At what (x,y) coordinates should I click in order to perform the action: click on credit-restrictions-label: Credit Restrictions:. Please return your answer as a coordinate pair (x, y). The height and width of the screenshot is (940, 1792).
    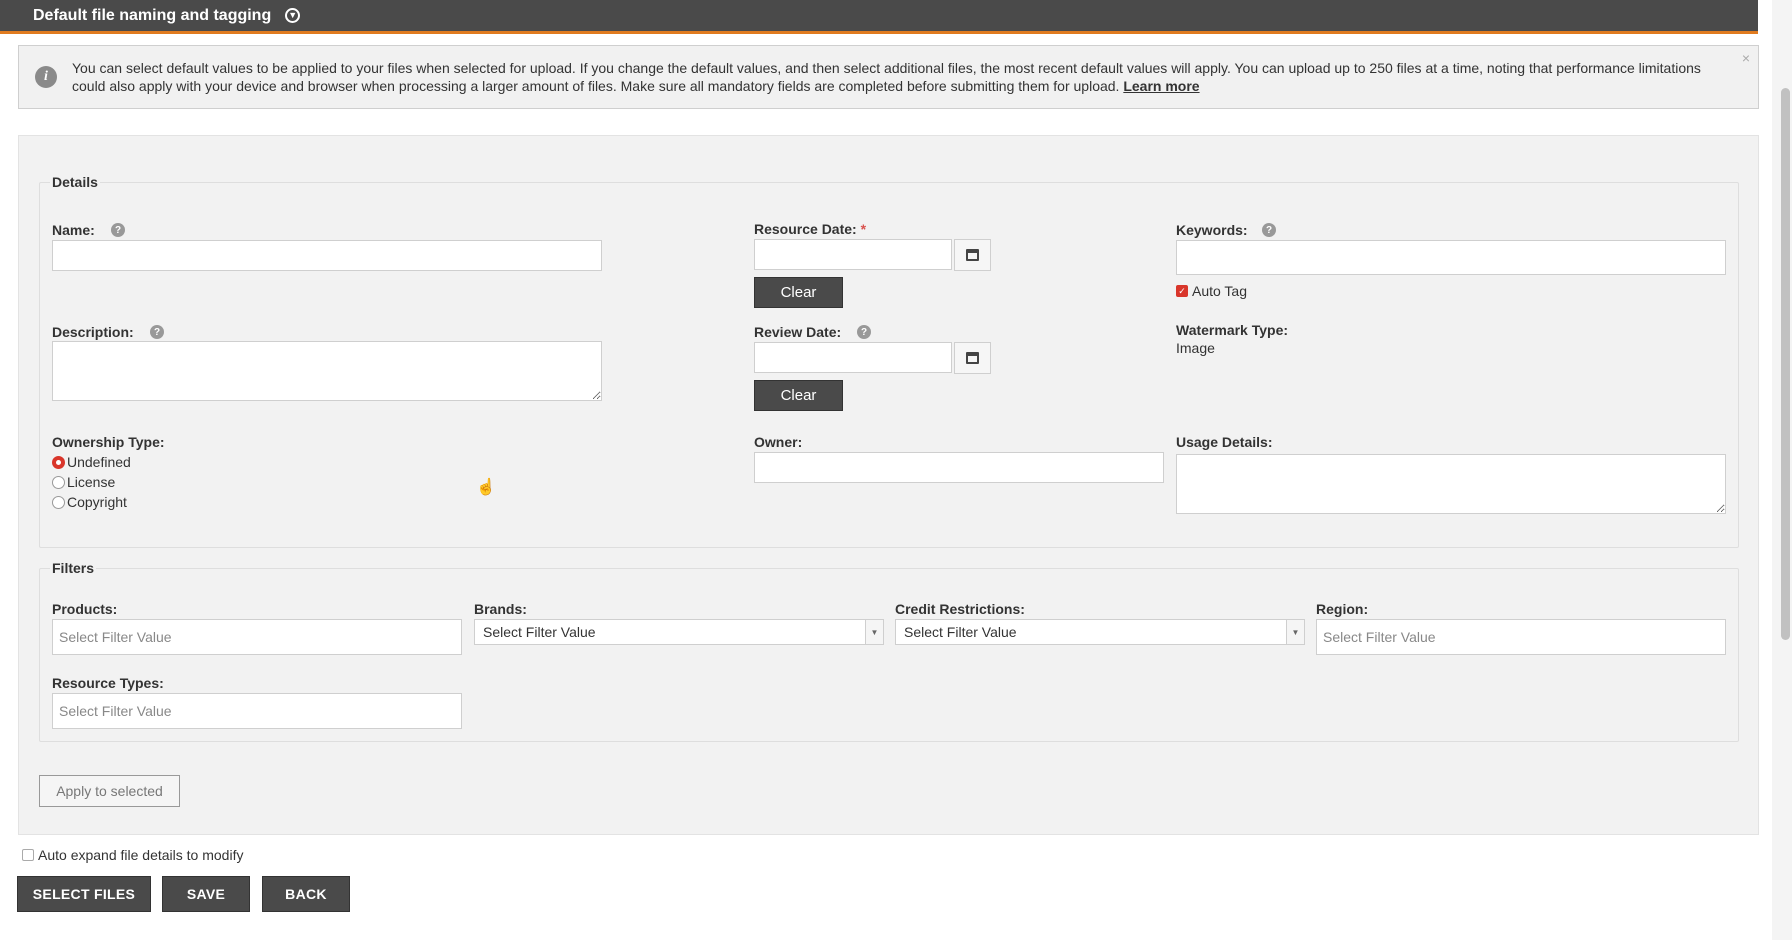
    Looking at the image, I should click on (960, 609).